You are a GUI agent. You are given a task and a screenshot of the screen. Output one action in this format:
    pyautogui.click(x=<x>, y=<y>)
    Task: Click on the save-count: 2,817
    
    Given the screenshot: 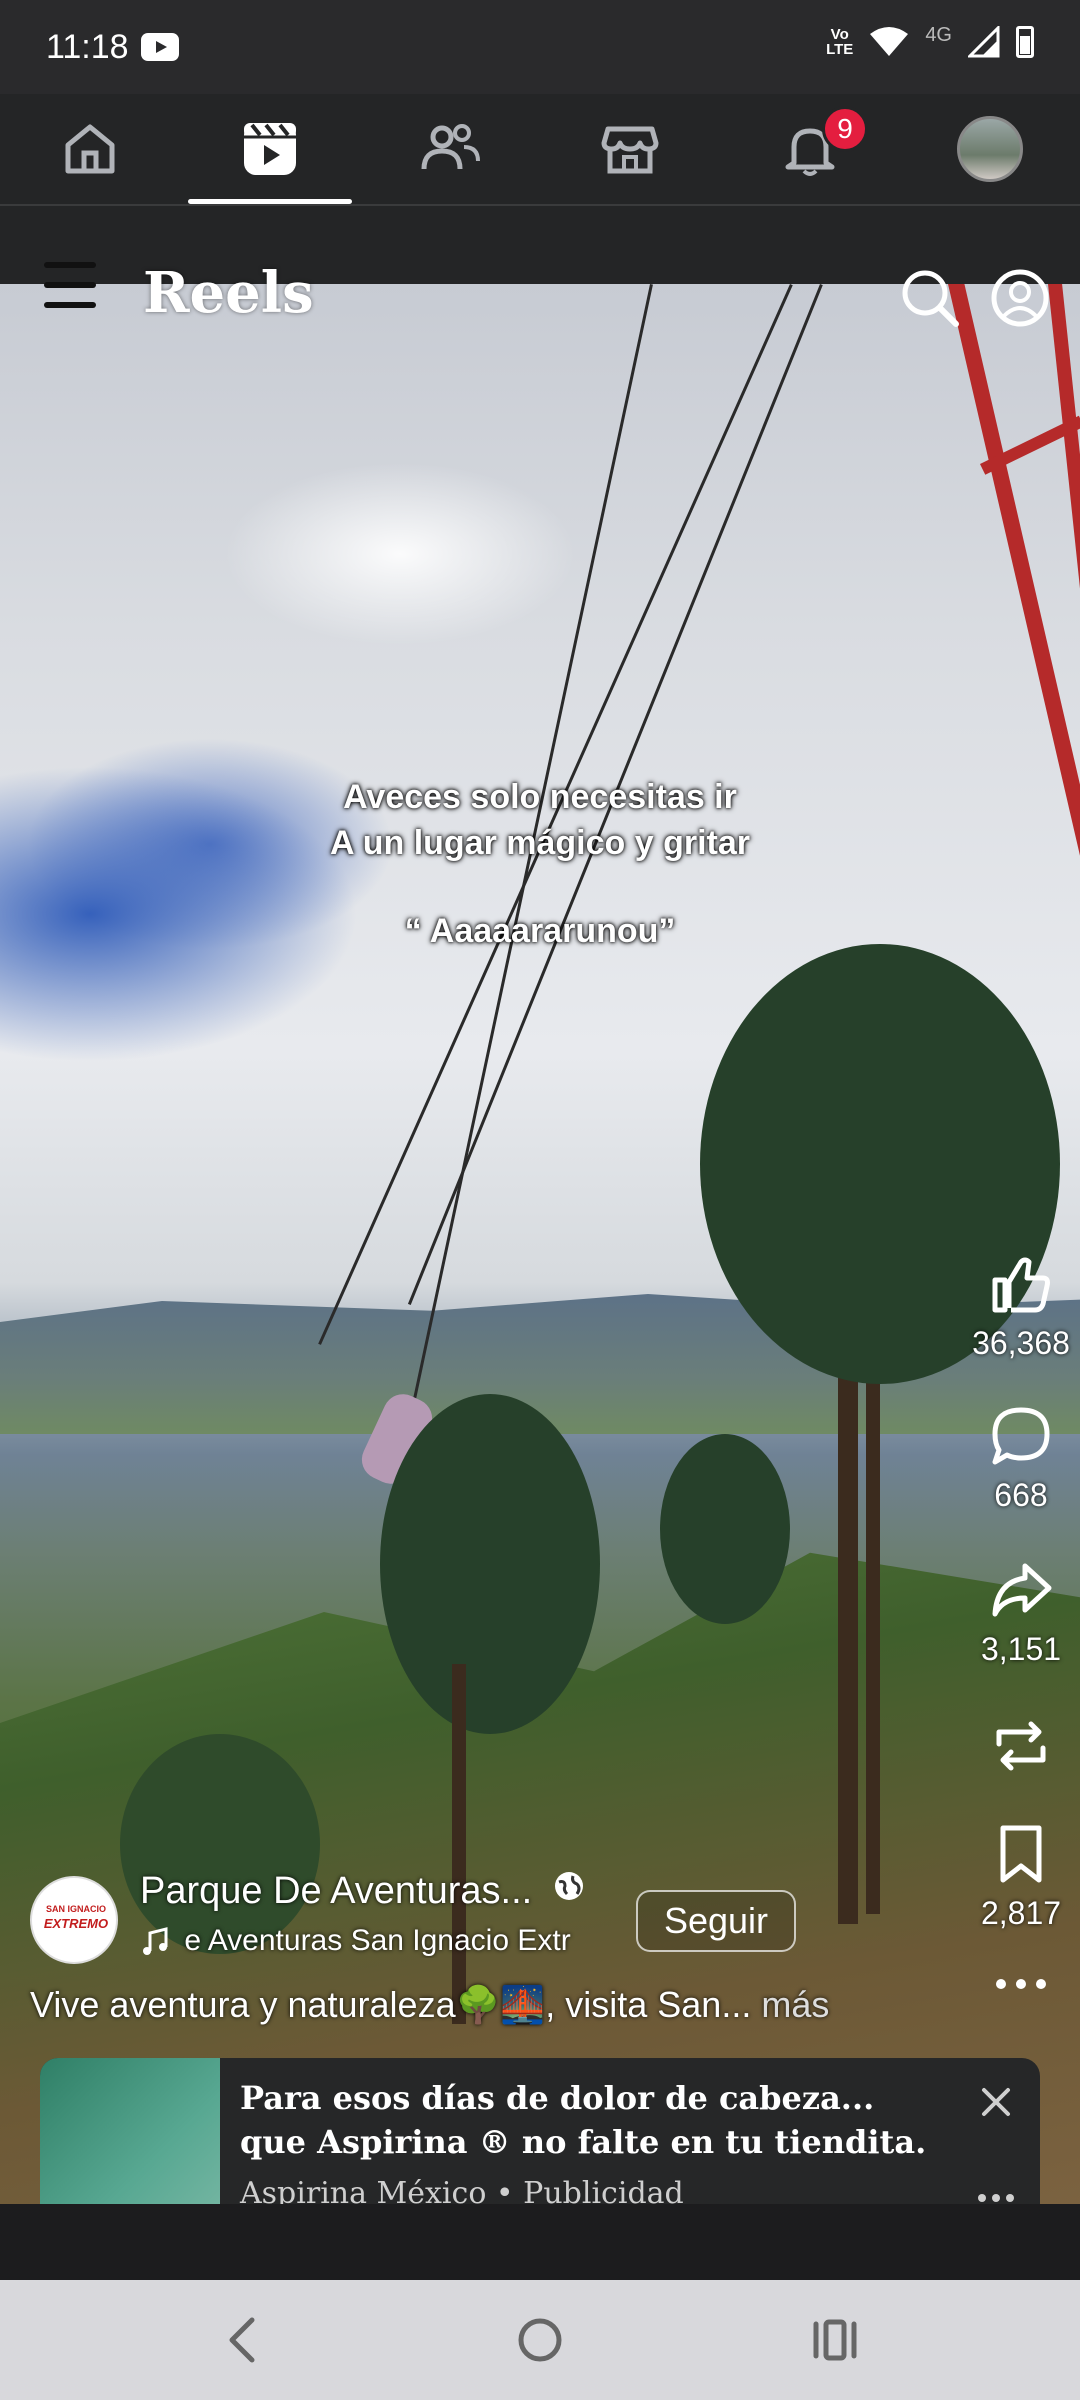 What is the action you would take?
    pyautogui.click(x=1021, y=1913)
    